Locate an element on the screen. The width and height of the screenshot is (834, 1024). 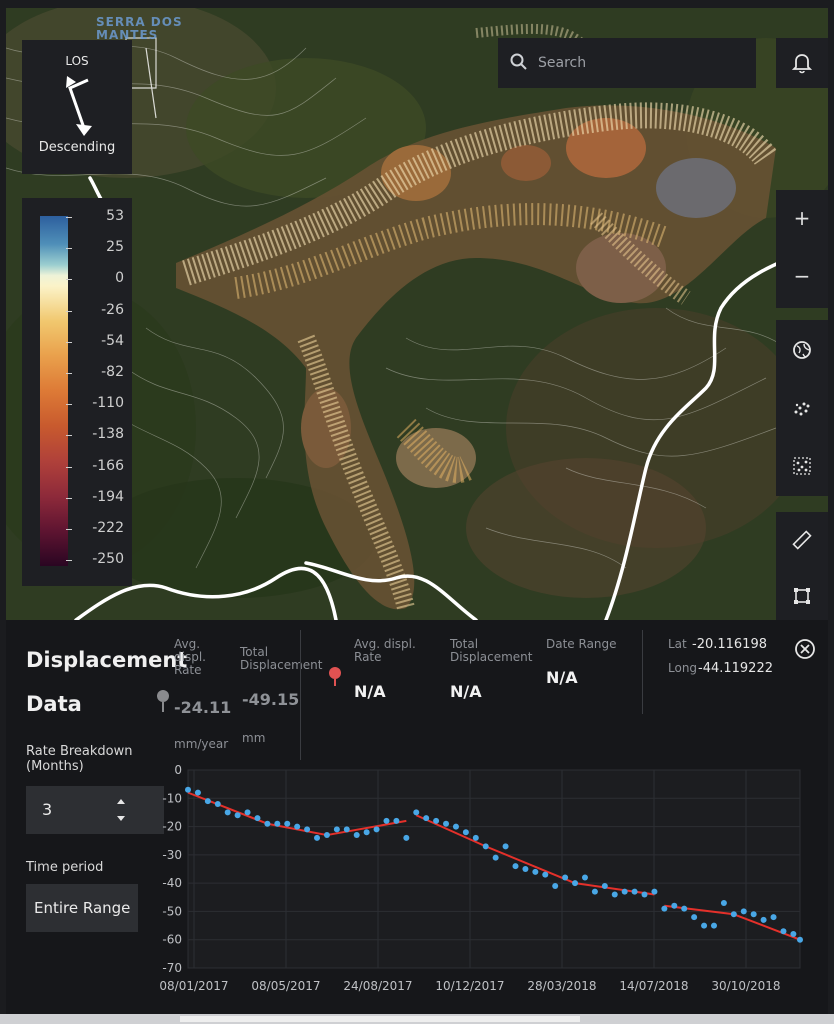
legend-tick-label: -82 is located at coordinates (95, 372).